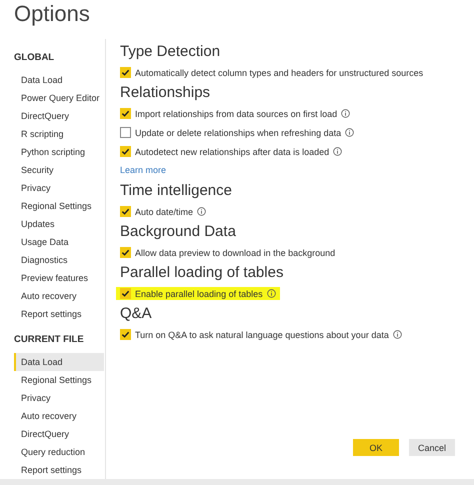 This screenshot has width=474, height=485. Describe the element at coordinates (49, 340) in the screenshot. I see `sidebar-heading: CURRENT FILE` at that location.